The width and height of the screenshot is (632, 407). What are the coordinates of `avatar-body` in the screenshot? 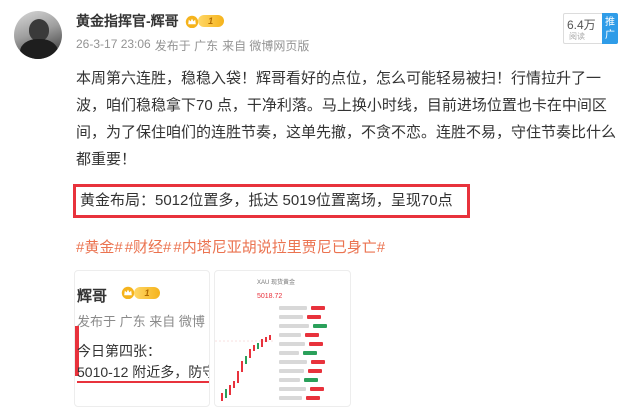 It's located at (39, 49).